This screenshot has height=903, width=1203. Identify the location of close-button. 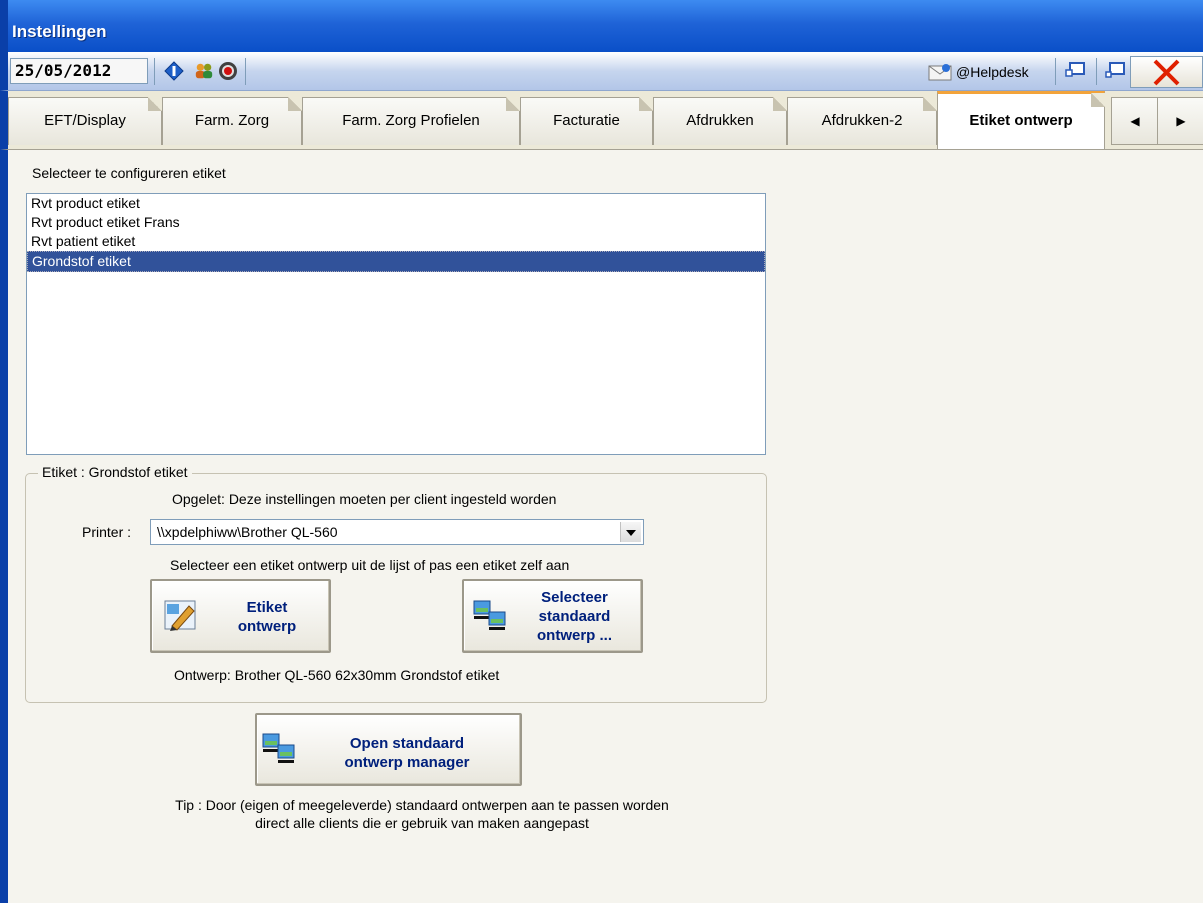
(1166, 72).